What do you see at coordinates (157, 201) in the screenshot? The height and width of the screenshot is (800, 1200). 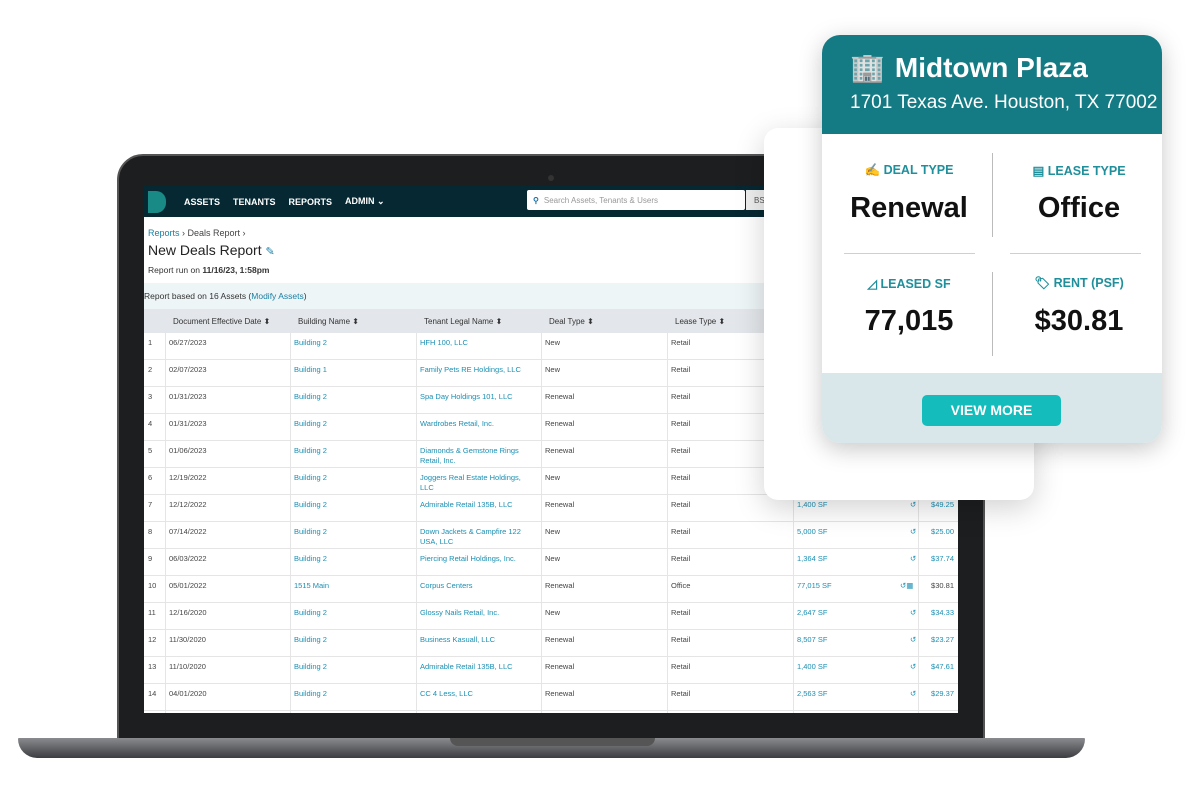 I see `logo` at bounding box center [157, 201].